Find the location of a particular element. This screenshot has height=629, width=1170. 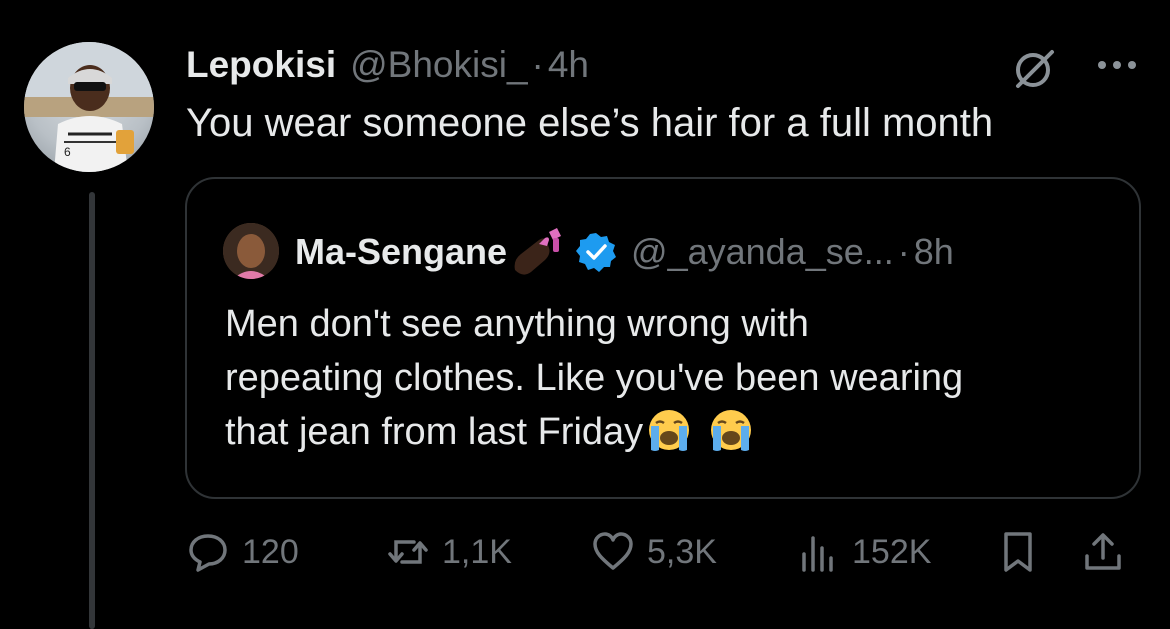

bookmark-icon is located at coordinates (1018, 552).